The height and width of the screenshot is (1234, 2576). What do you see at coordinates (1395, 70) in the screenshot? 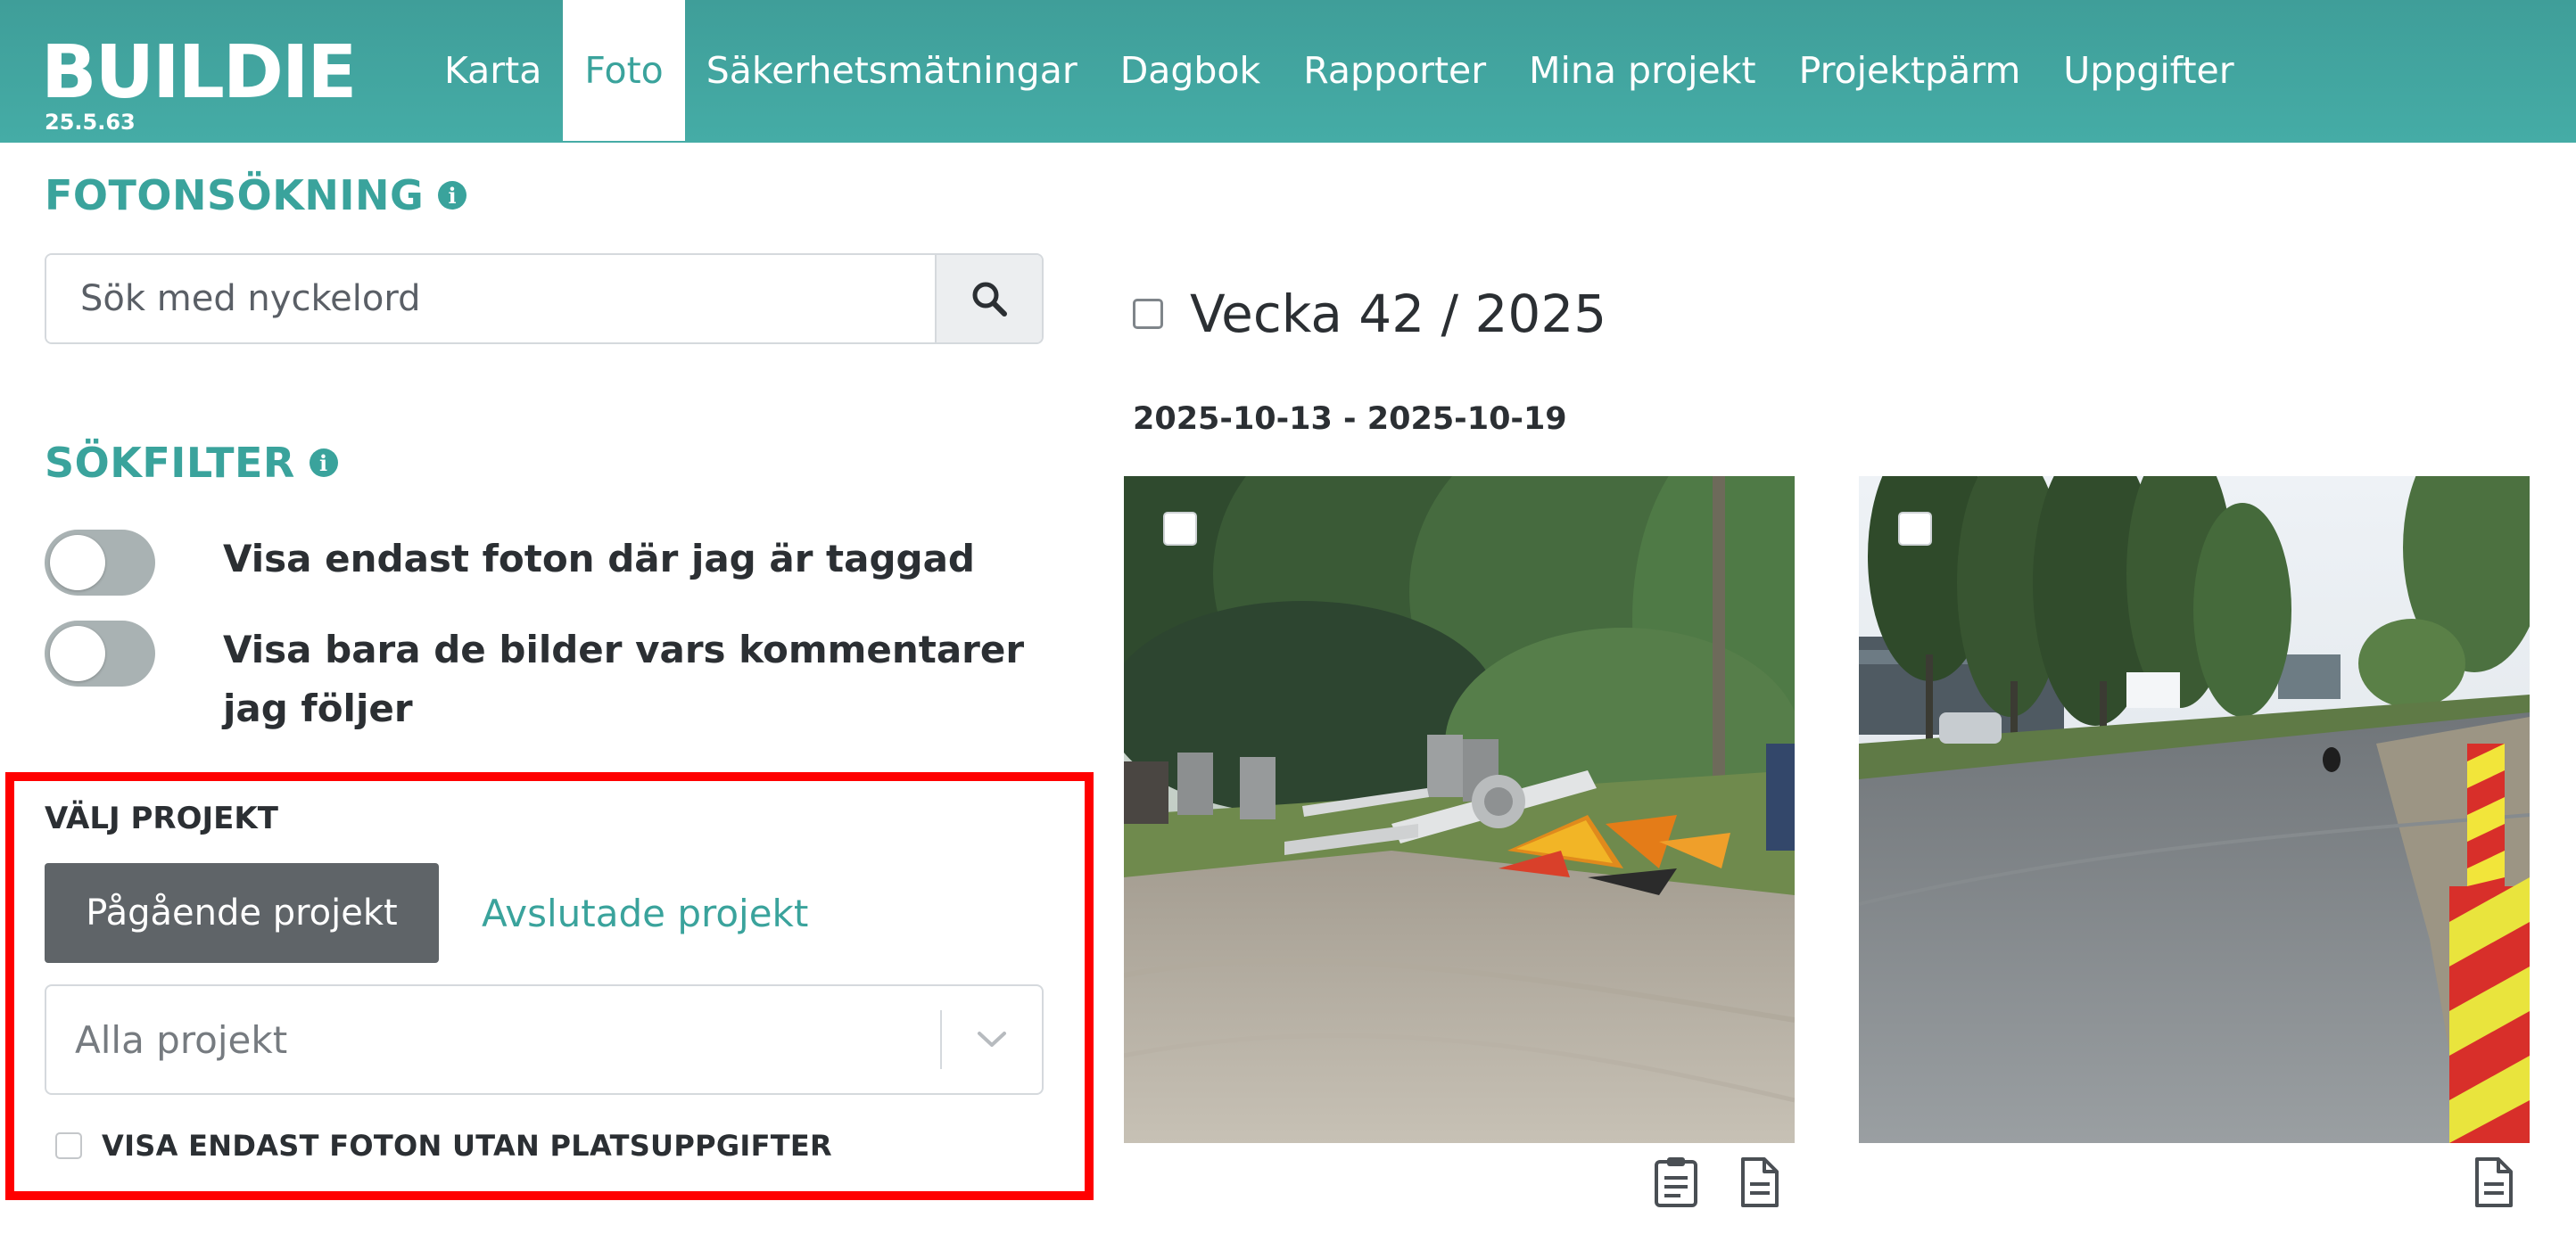
I see `nav-item-rapporter: Rapporter` at bounding box center [1395, 70].